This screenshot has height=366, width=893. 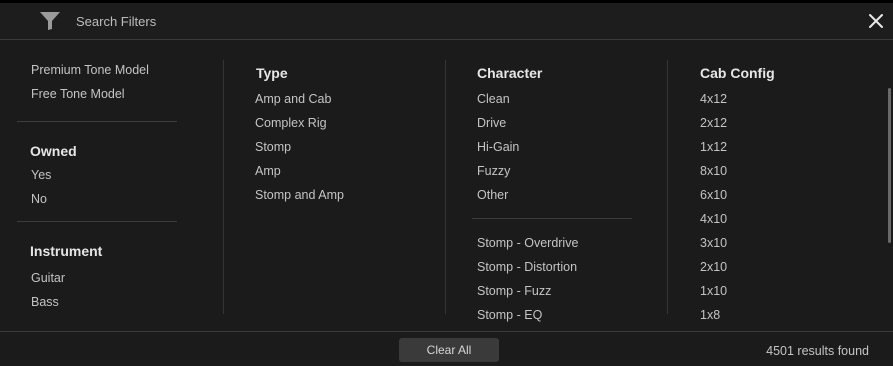 What do you see at coordinates (53, 151) in the screenshot?
I see `section-heading-owned: Owned` at bounding box center [53, 151].